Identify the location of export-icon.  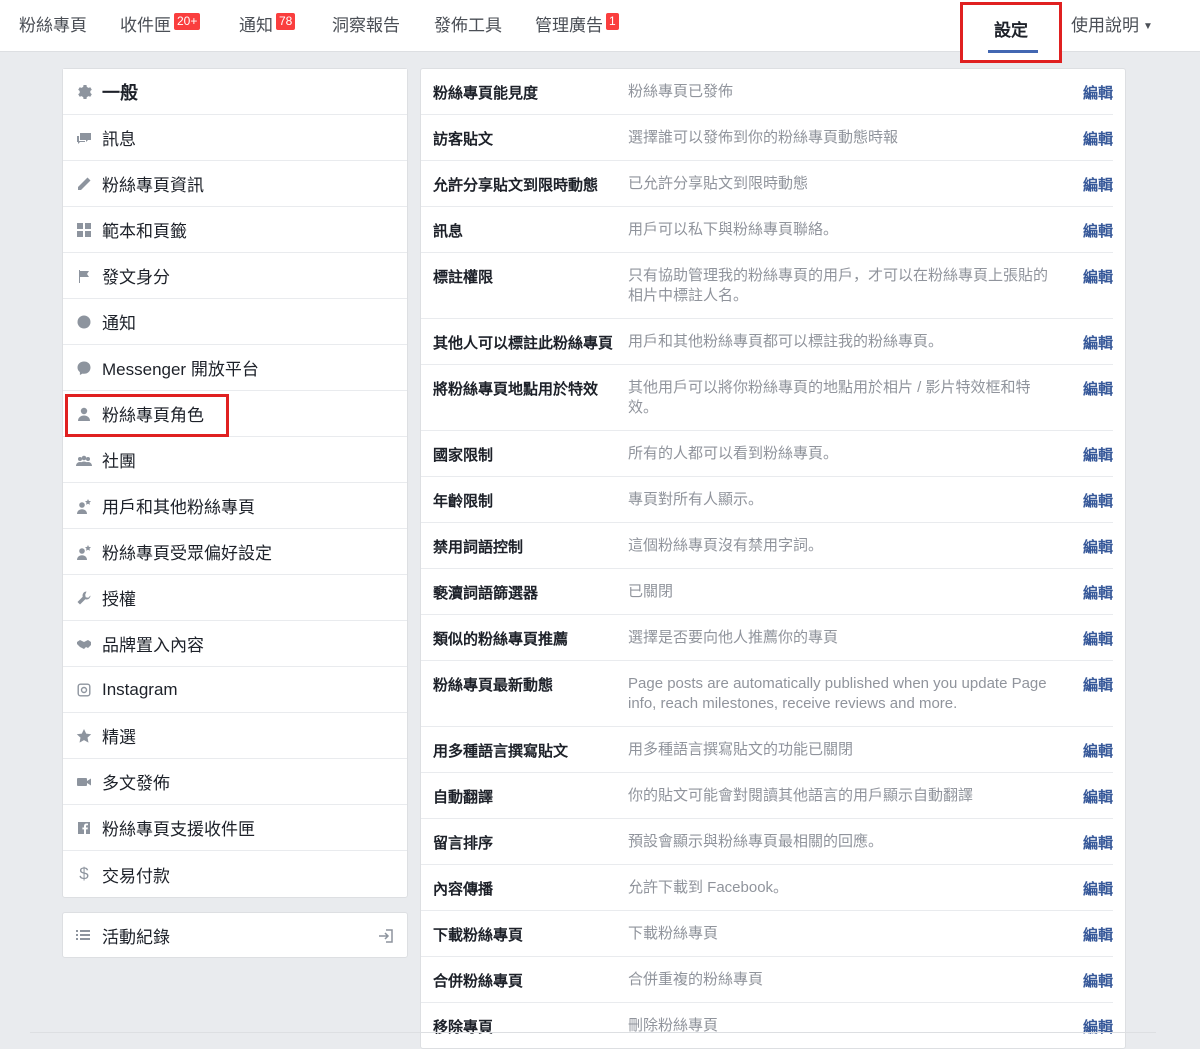
(386, 936).